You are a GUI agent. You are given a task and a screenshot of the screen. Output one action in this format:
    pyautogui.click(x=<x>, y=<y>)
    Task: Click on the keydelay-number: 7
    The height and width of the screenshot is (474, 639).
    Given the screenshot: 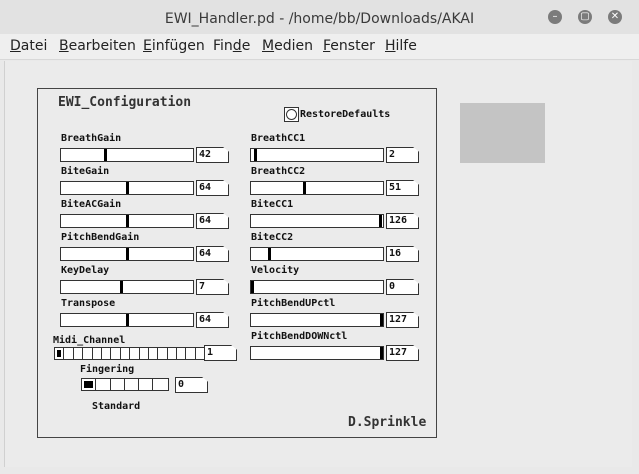 What is the action you would take?
    pyautogui.click(x=212, y=287)
    